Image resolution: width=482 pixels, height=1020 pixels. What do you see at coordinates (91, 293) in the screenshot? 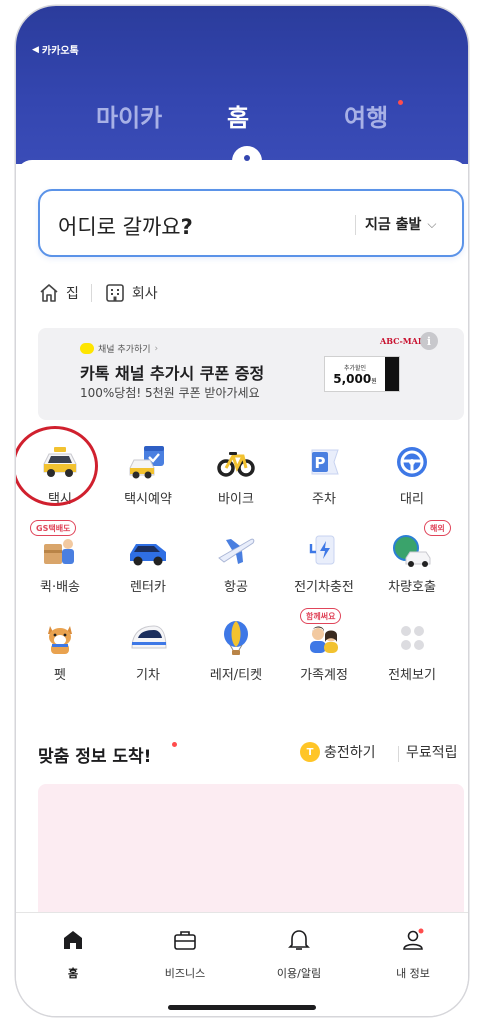
I see `quick-place-divider` at bounding box center [91, 293].